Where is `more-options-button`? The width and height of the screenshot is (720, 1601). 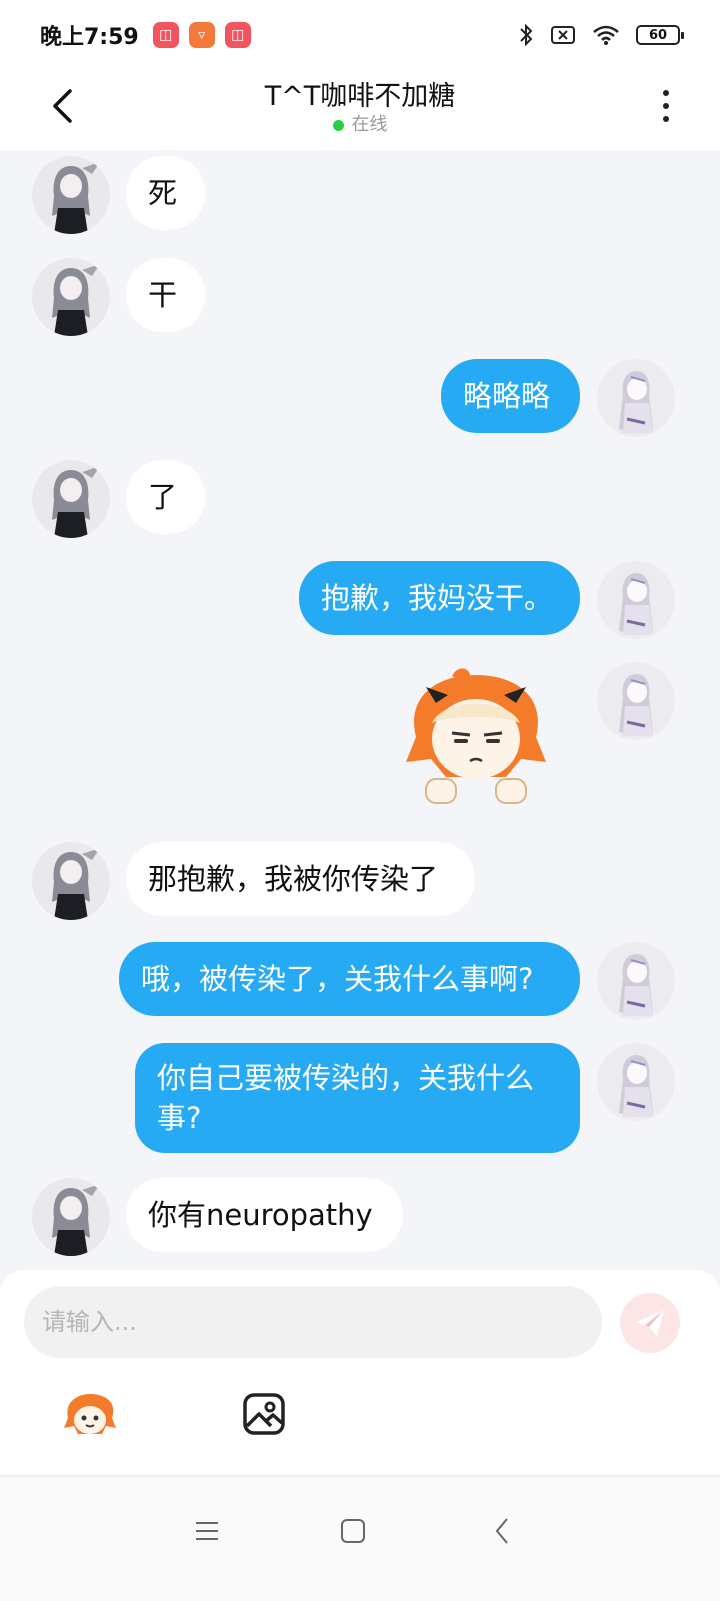
more-options-button is located at coordinates (666, 106).